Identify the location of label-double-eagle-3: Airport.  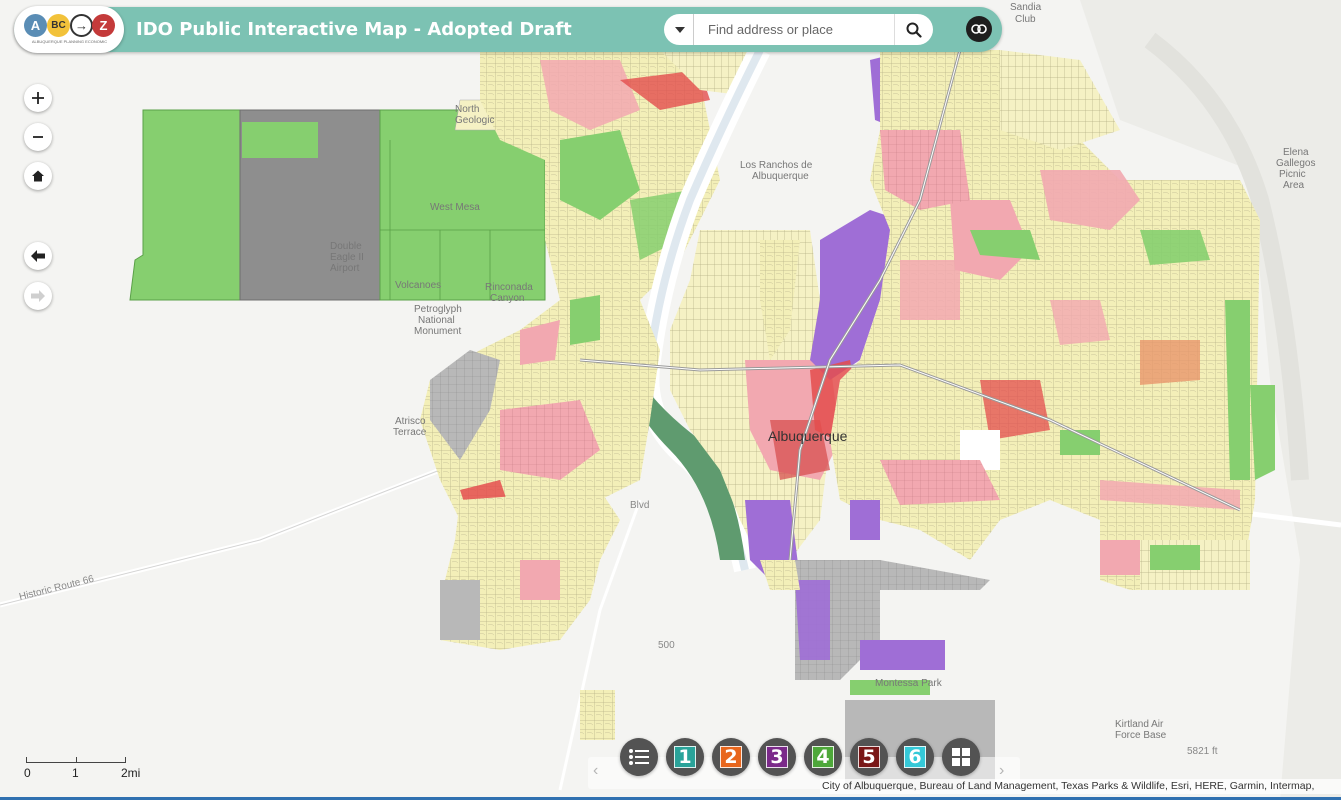
(345, 268).